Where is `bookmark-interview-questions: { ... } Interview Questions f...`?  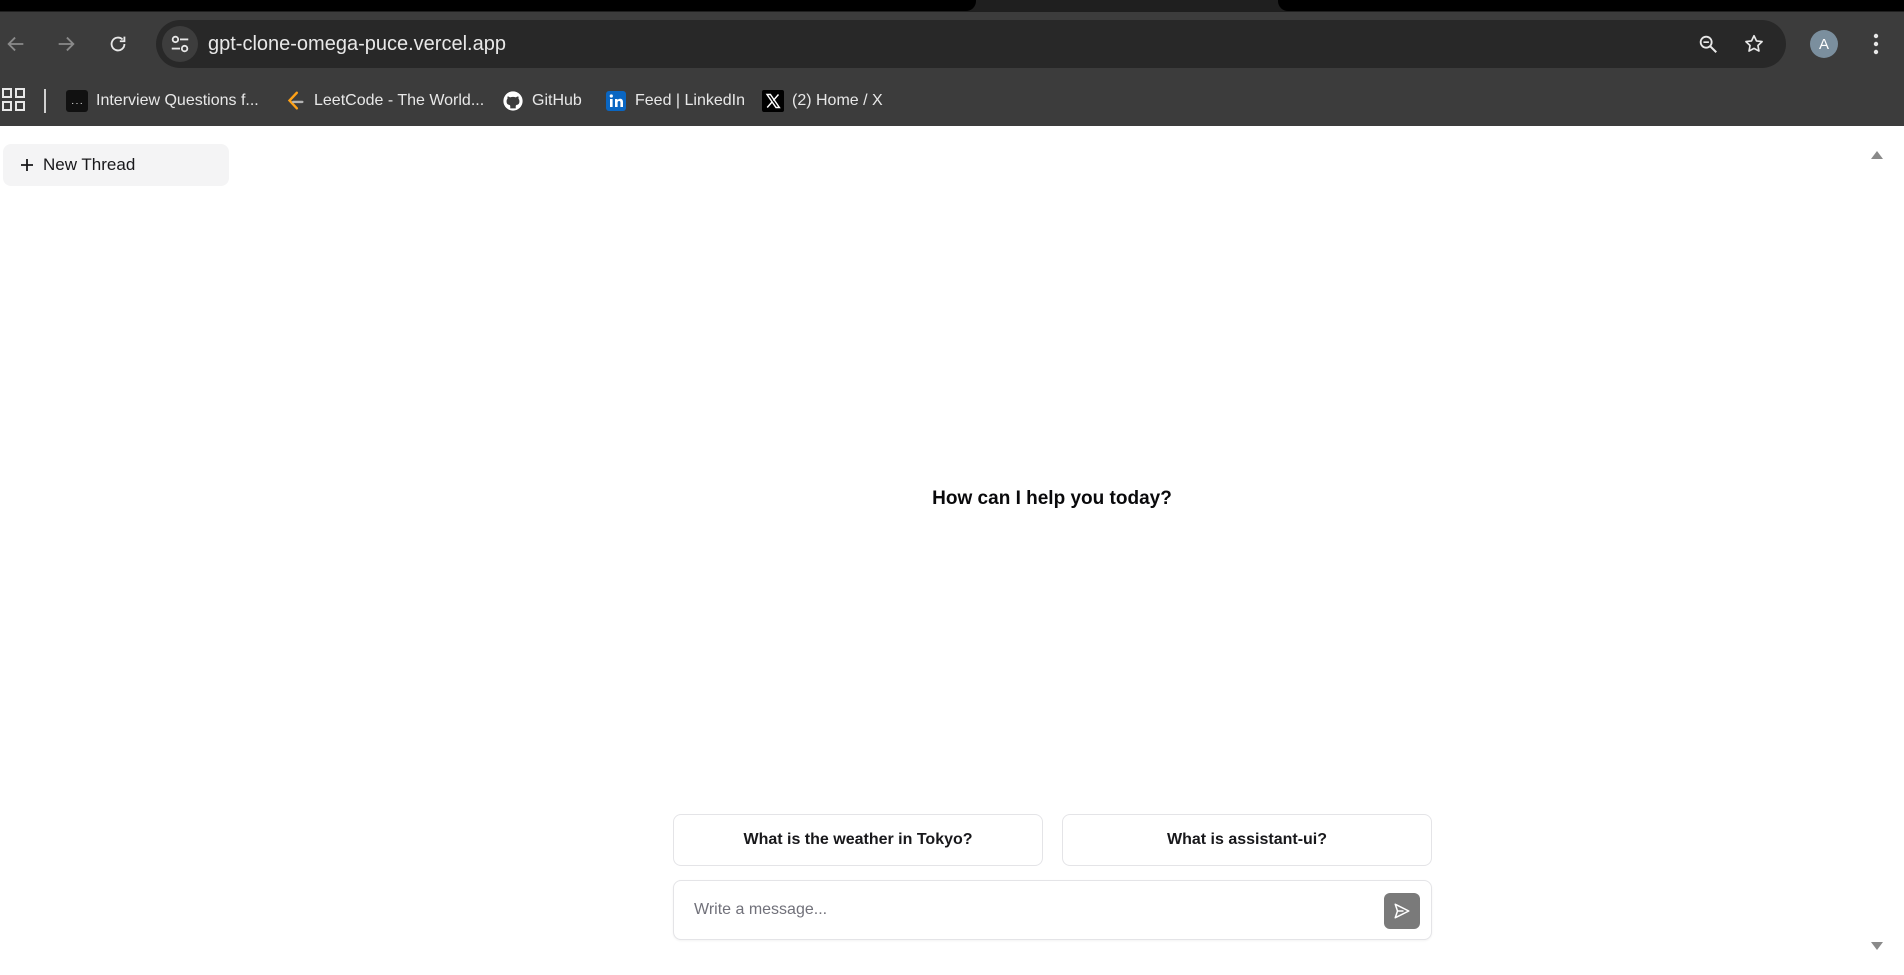 bookmark-interview-questions: { ... } Interview Questions f... is located at coordinates (162, 101).